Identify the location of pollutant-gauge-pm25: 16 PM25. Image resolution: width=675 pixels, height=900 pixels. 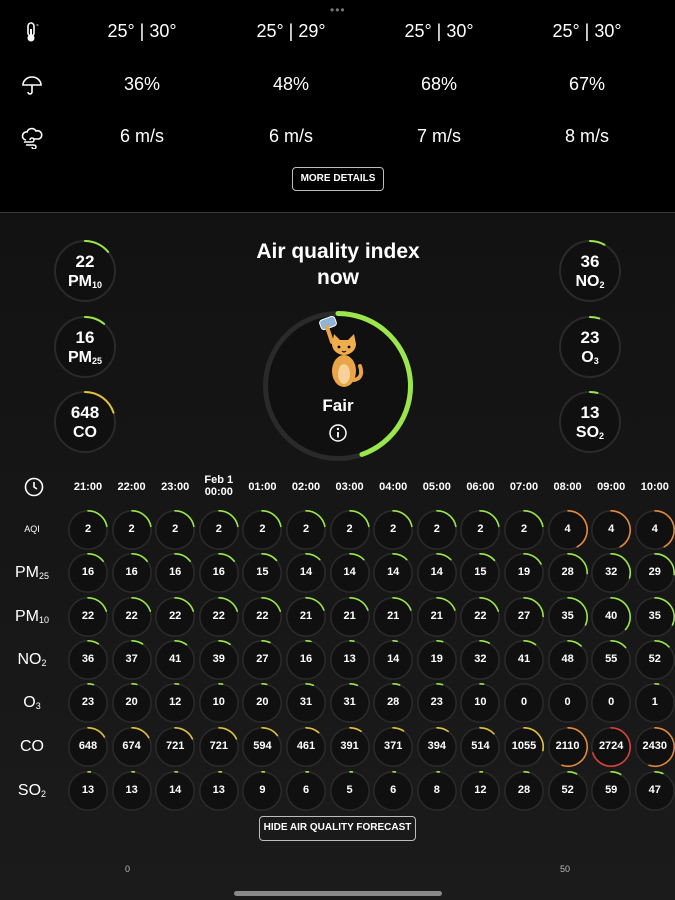
(85, 347).